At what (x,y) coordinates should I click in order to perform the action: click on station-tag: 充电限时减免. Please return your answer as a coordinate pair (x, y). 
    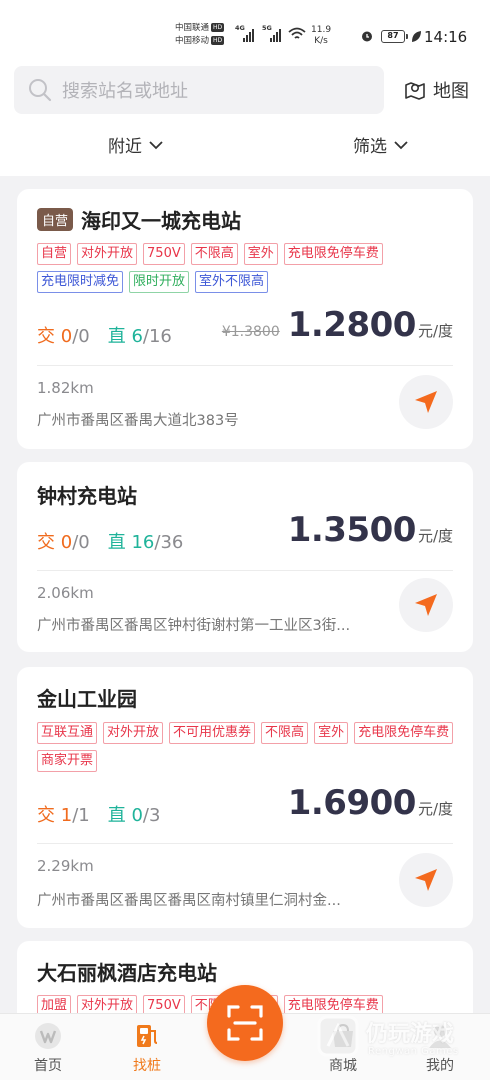
    Looking at the image, I should click on (80, 282).